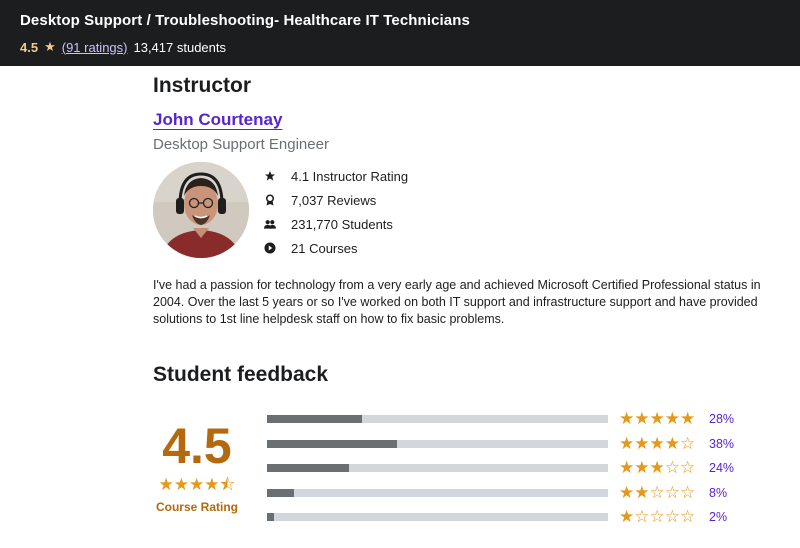  I want to click on rating-row-percent: 8%, so click(718, 492).